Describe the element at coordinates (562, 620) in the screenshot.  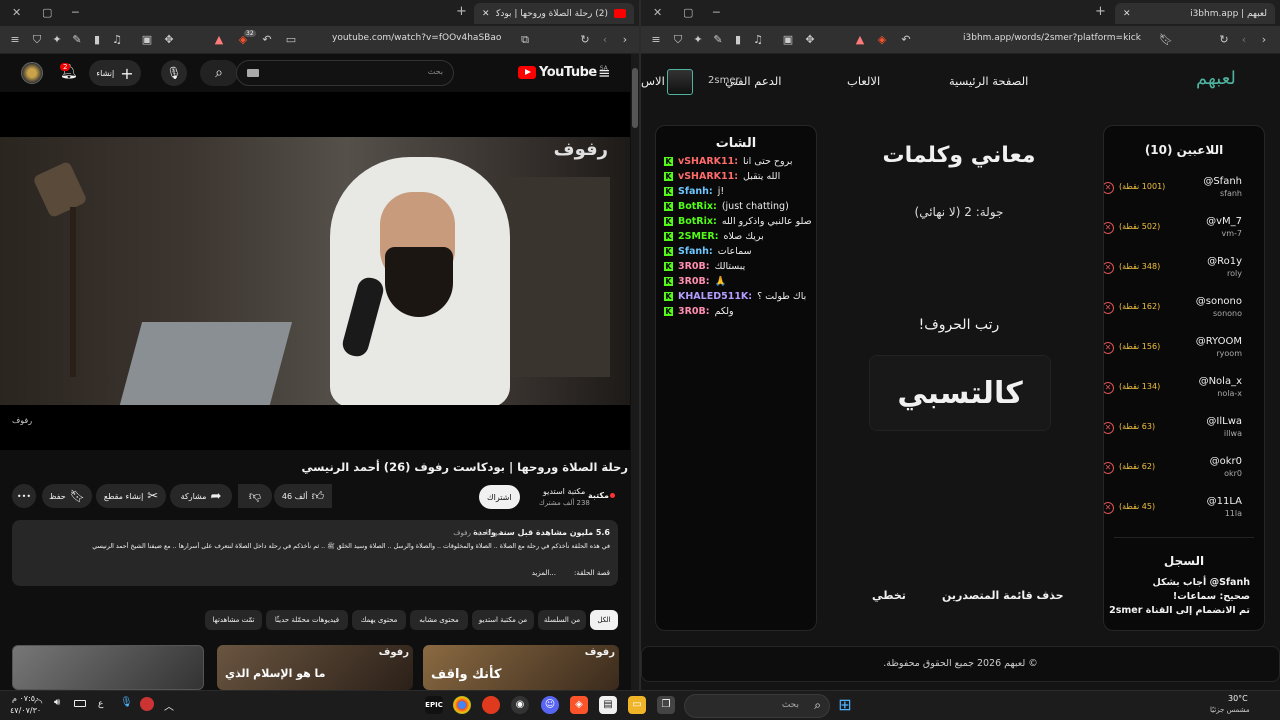
I see `chip: من السلسلة` at that location.